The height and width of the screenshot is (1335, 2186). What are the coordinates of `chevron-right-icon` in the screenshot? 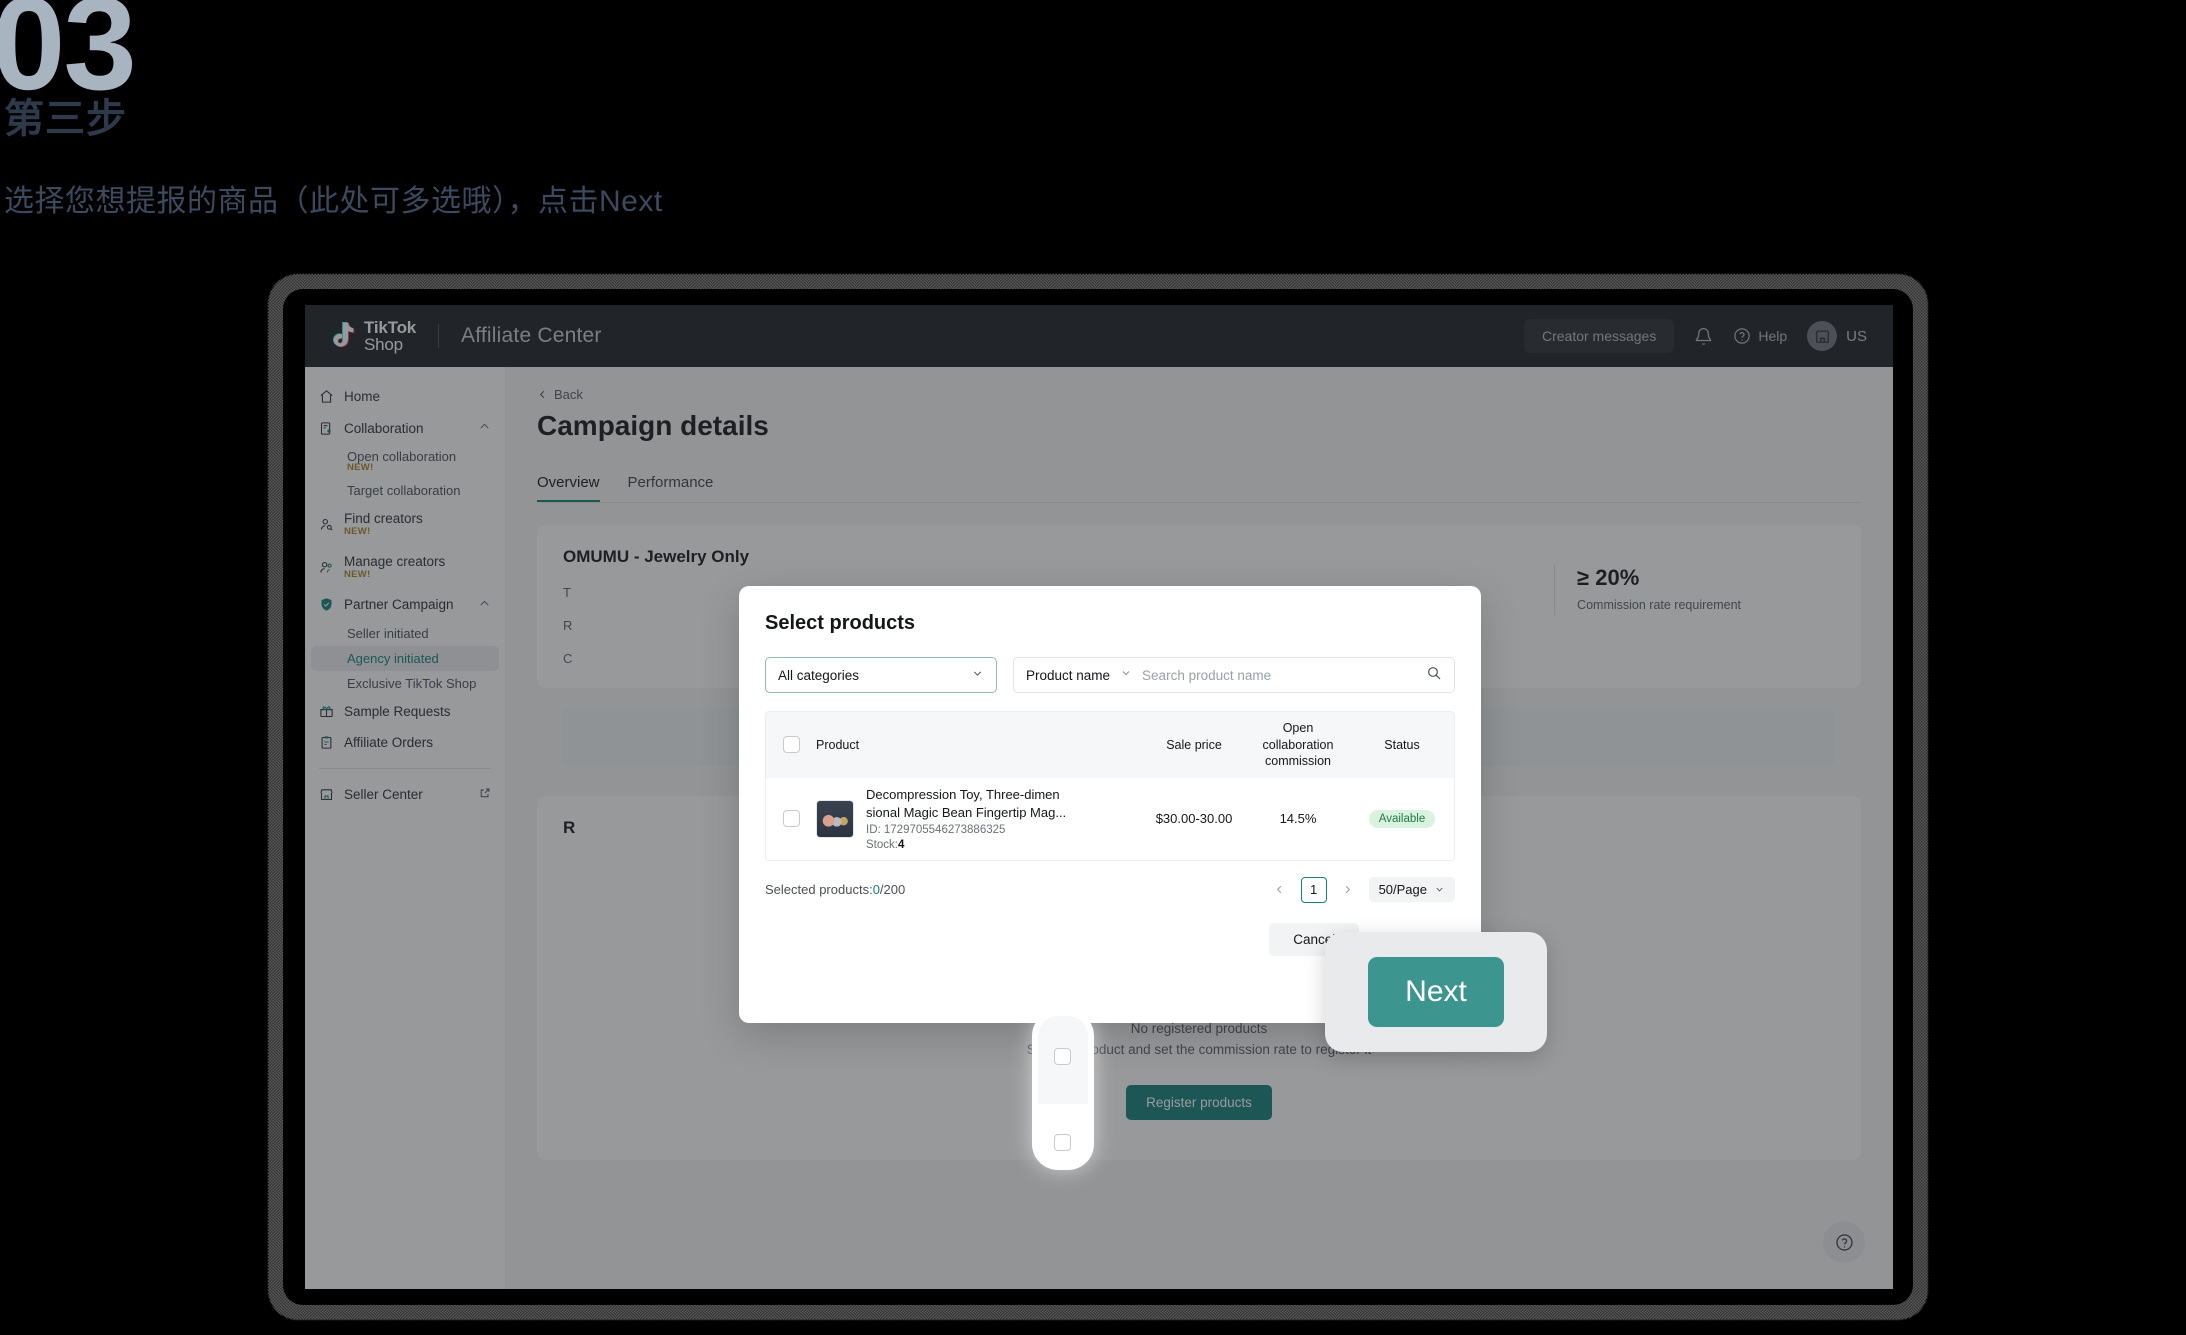 It's located at (1348, 890).